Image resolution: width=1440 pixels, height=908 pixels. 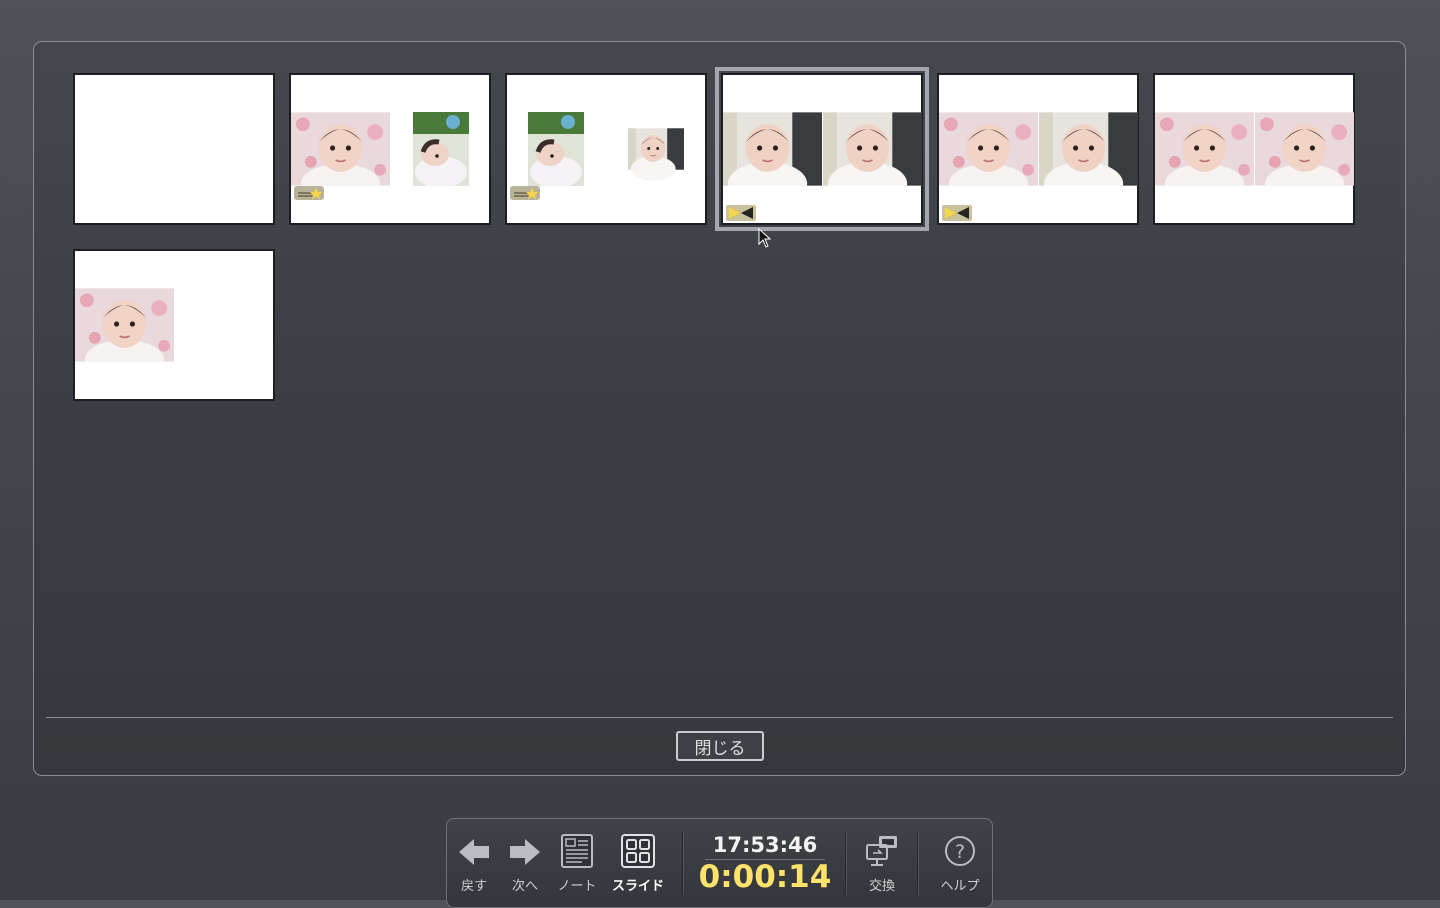 I want to click on current-time: 17:53:46, so click(x=765, y=845).